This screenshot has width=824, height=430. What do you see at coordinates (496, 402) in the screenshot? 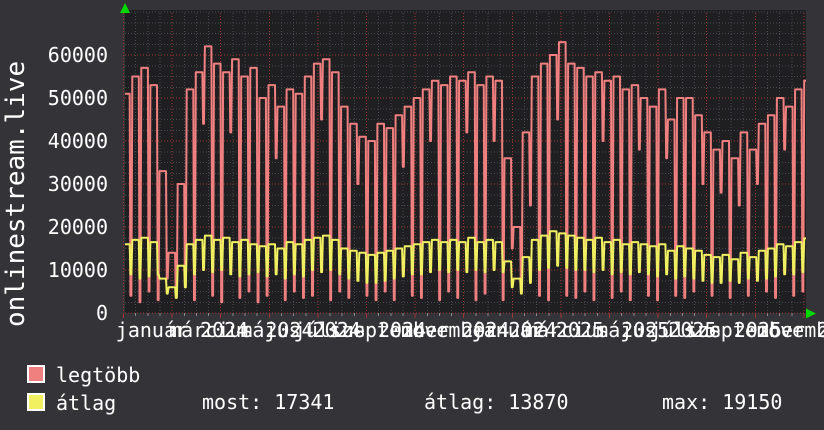
I see `stat-atlag: átlag: 13870` at bounding box center [496, 402].